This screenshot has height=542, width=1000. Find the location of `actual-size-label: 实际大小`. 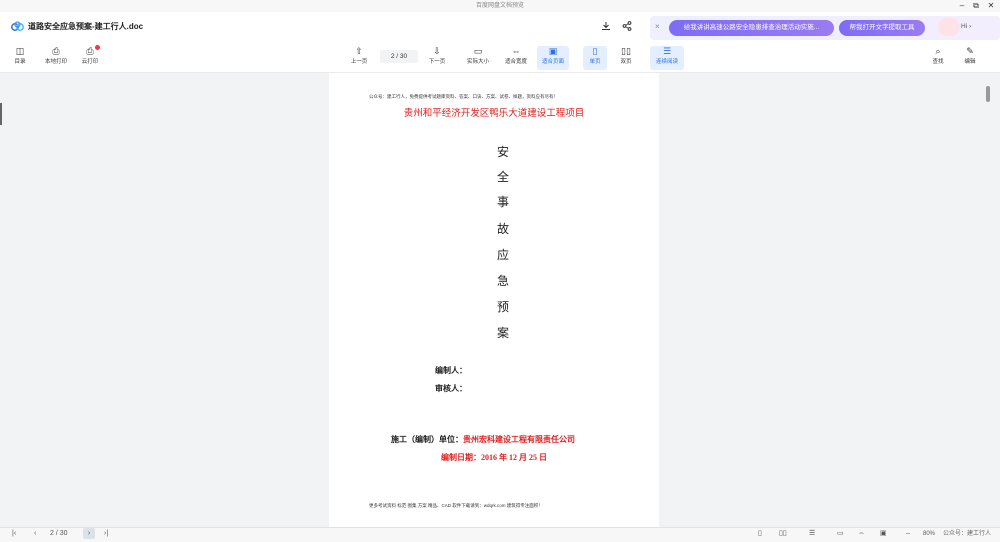

actual-size-label: 实际大小 is located at coordinates (477, 62).